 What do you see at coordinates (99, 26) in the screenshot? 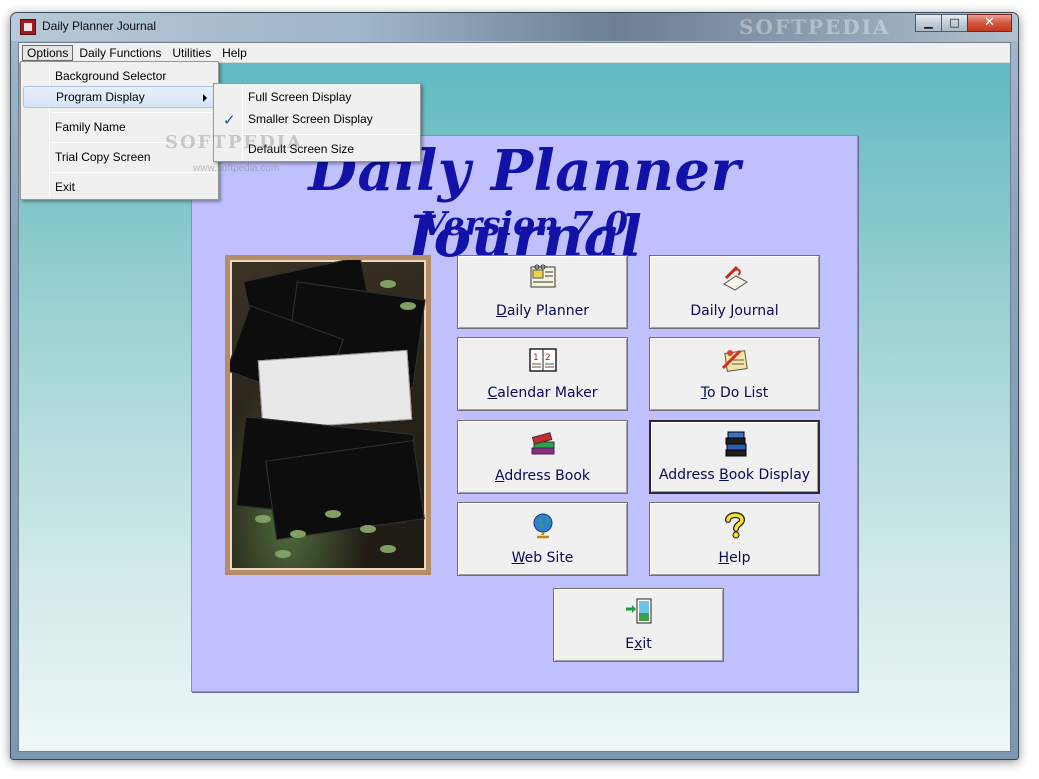
I see `window-title: Daily Planner Journal` at bounding box center [99, 26].